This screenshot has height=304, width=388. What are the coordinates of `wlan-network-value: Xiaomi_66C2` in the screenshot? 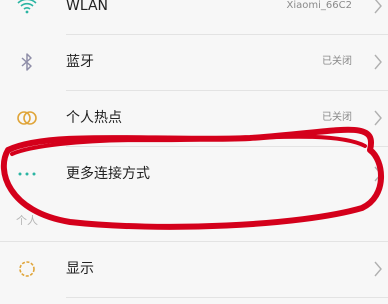 It's located at (319, 5).